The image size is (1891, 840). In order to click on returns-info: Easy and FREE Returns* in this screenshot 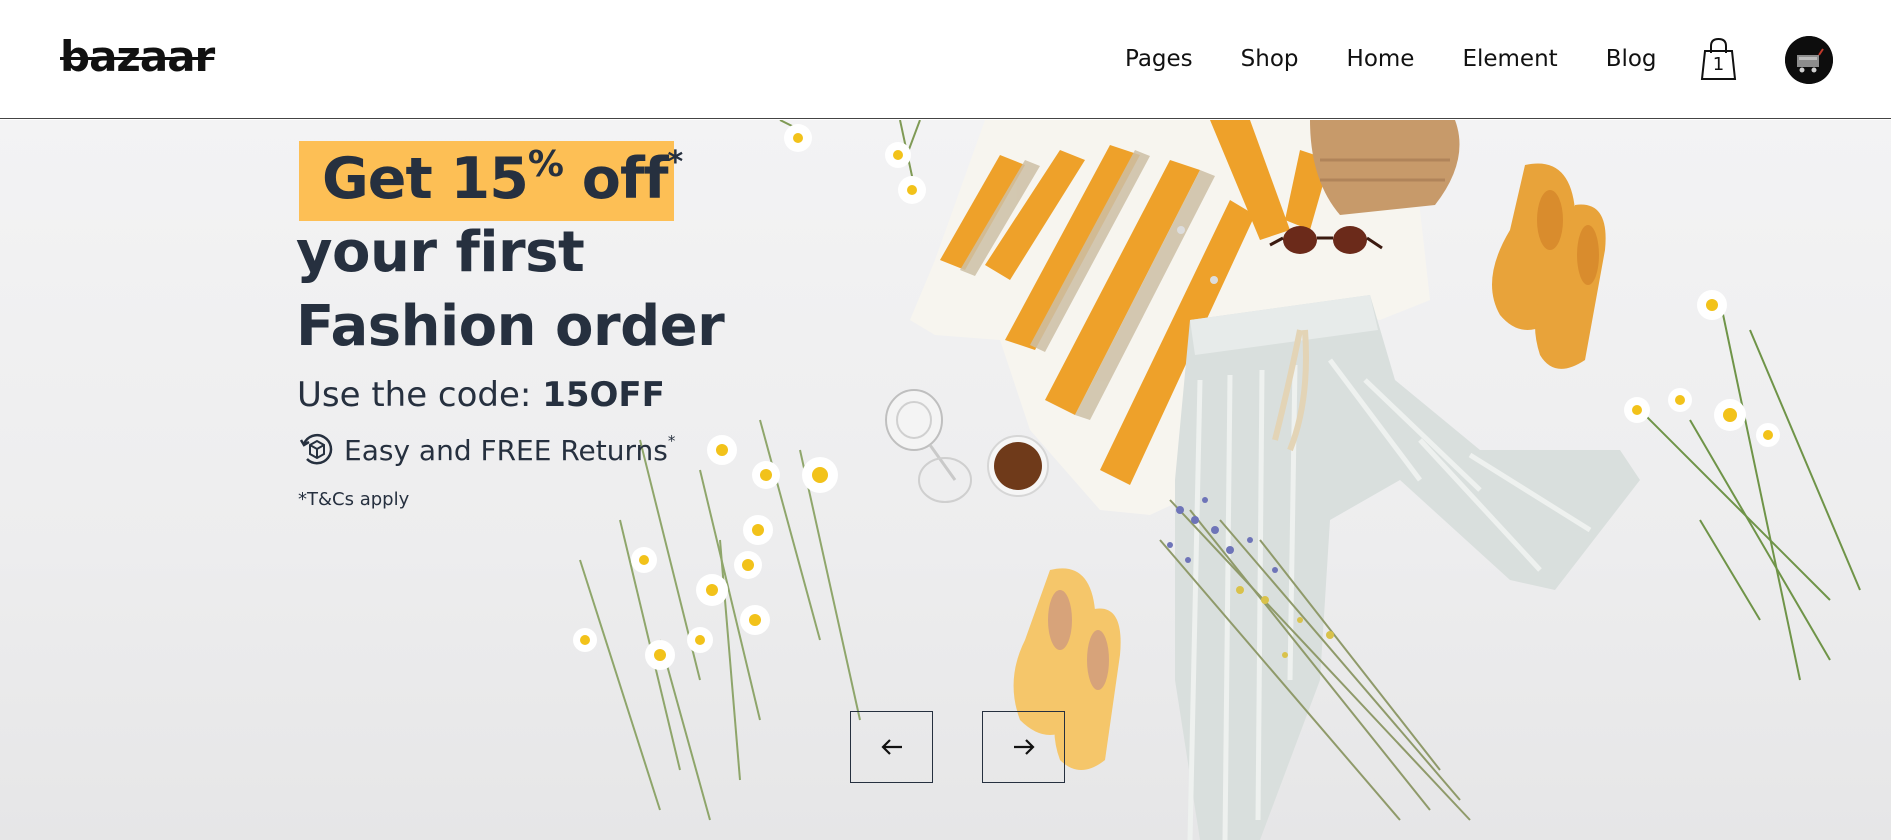, I will do `click(486, 449)`.